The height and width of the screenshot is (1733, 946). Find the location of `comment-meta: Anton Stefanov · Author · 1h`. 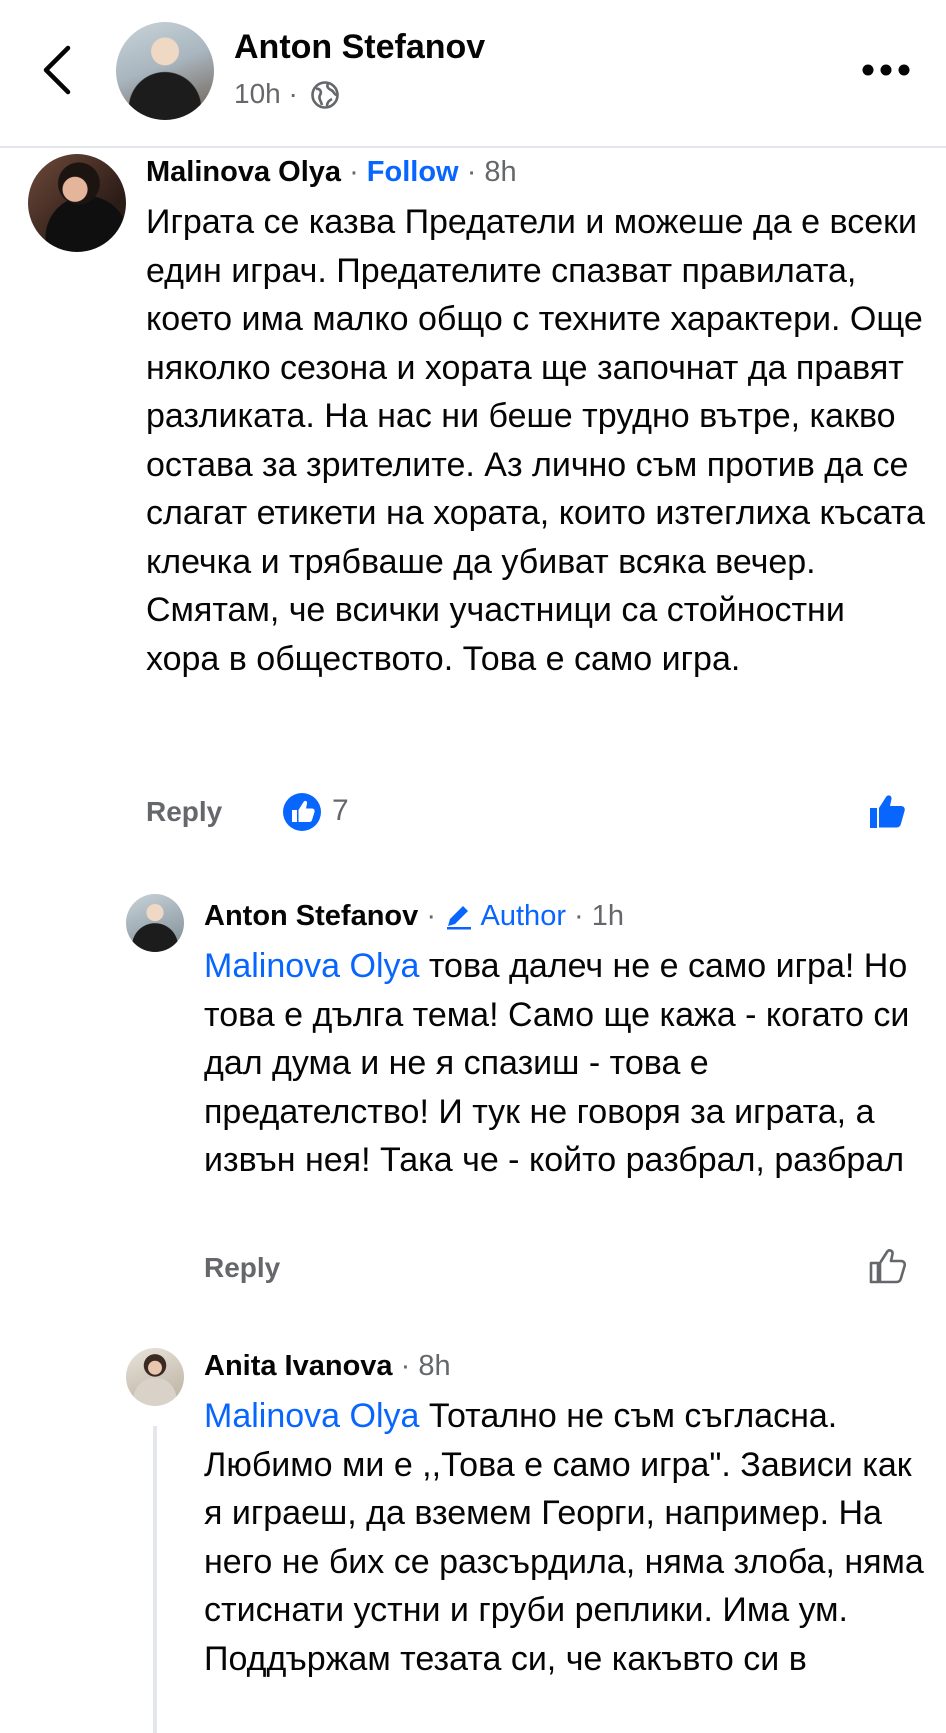

comment-meta: Anton Stefanov · Author · 1h is located at coordinates (414, 916).